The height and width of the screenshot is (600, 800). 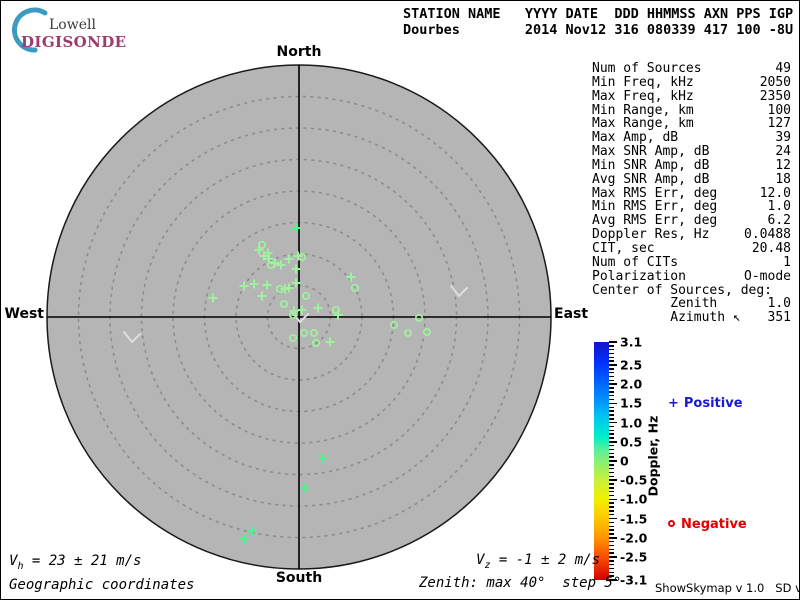 I want to click on colorbar-tick-label: -3.1, so click(x=634, y=580).